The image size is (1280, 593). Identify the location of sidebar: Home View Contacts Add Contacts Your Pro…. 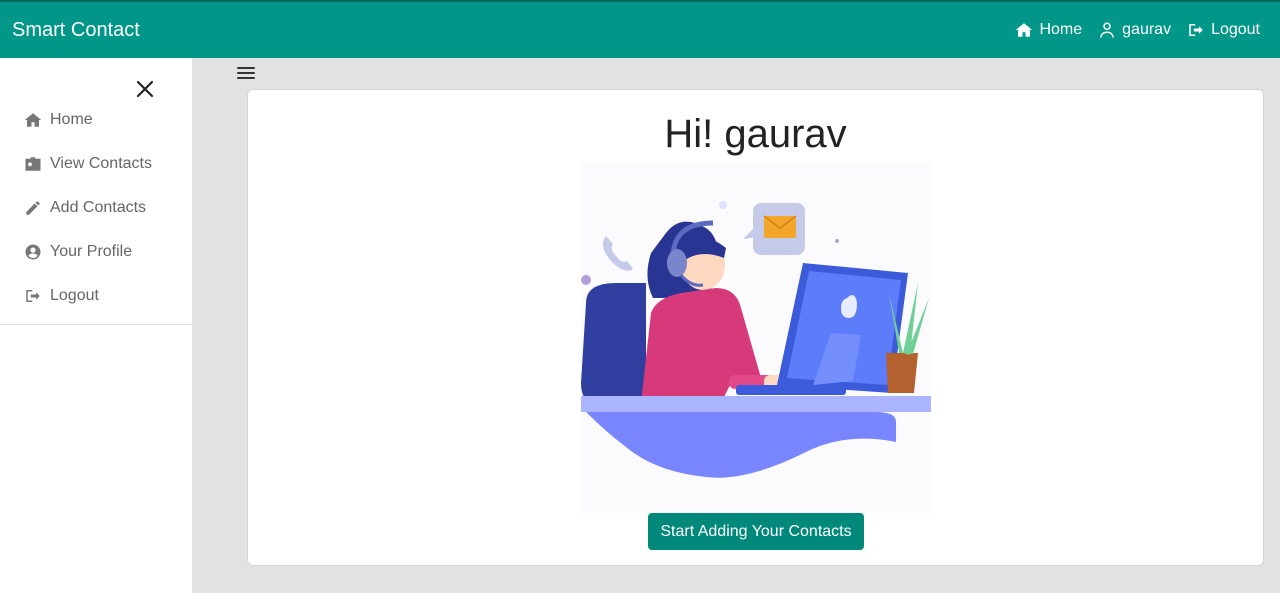
(96, 325).